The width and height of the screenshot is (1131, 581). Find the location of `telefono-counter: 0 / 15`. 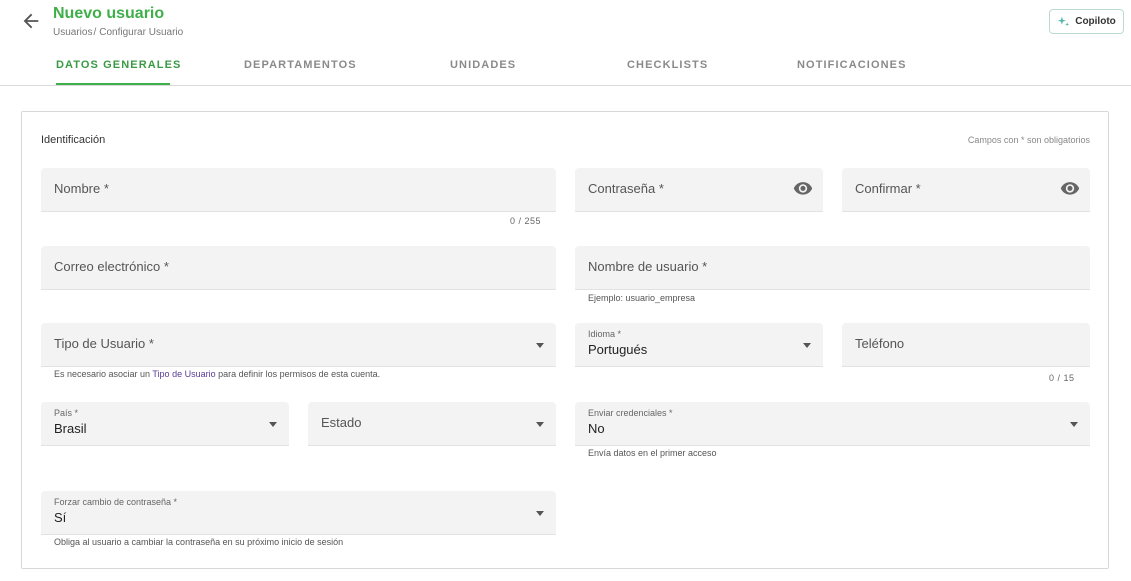

telefono-counter: 0 / 15 is located at coordinates (1062, 378).